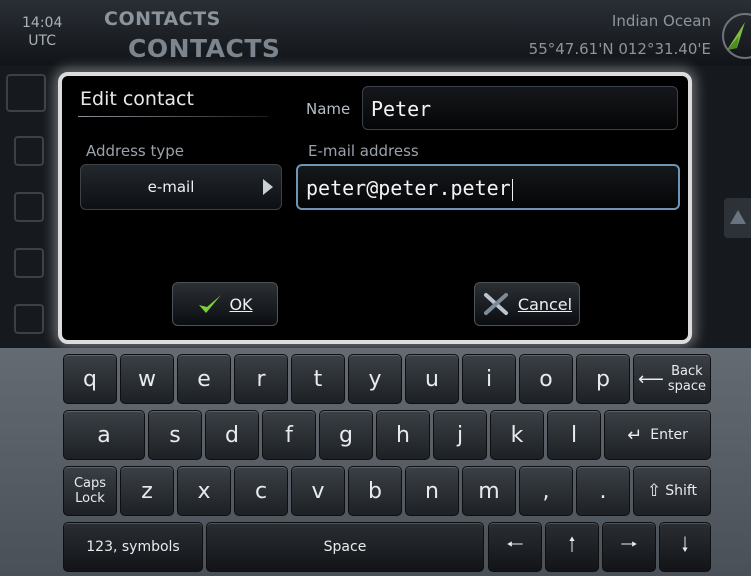 The height and width of the screenshot is (576, 751). Describe the element at coordinates (603, 491) in the screenshot. I see `key-period: .` at that location.